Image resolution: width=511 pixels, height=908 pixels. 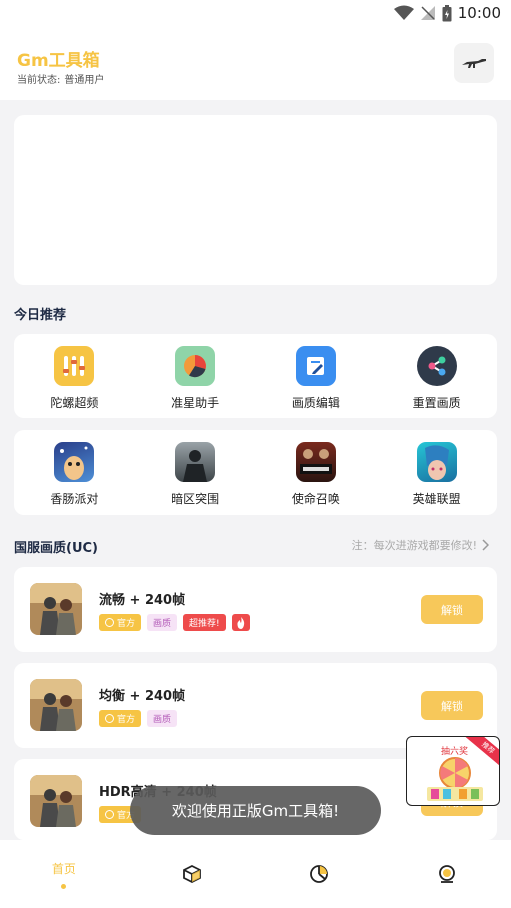 I want to click on tab-cube, so click(x=192, y=874).